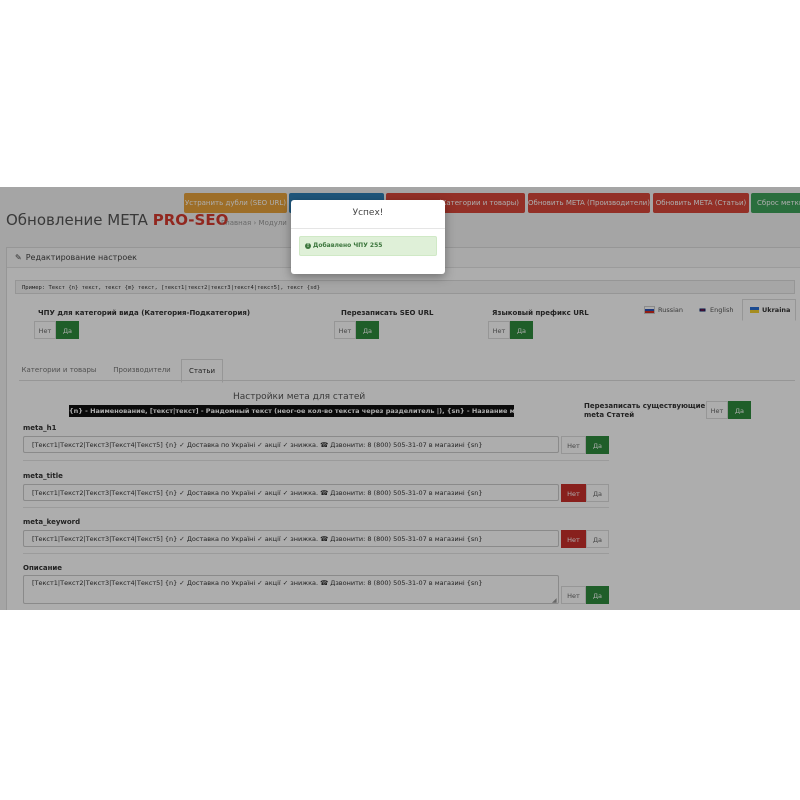 The width and height of the screenshot is (800, 800). I want to click on info-circle-icon: !, so click(308, 245).